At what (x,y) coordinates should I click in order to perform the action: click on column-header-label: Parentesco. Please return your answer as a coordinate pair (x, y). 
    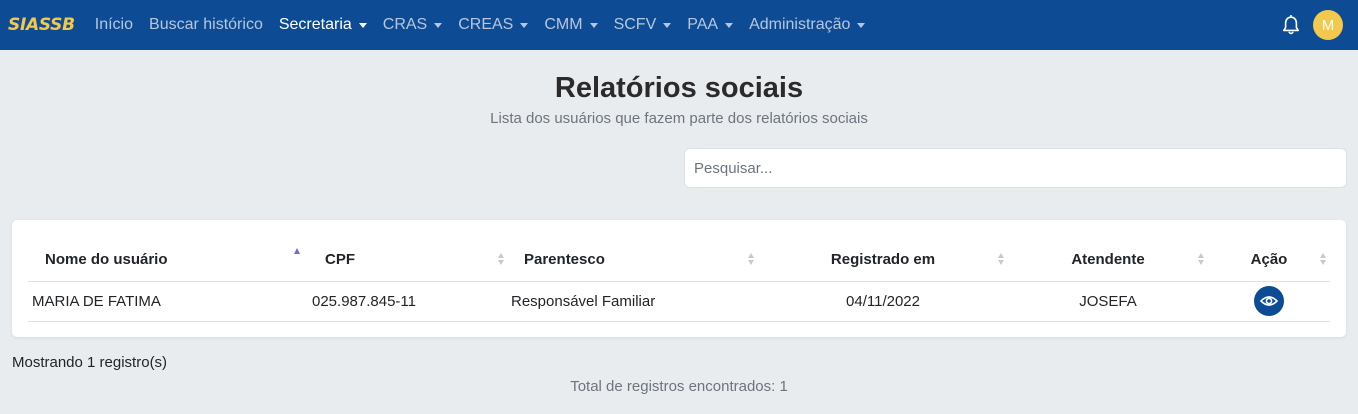
    Looking at the image, I should click on (564, 259).